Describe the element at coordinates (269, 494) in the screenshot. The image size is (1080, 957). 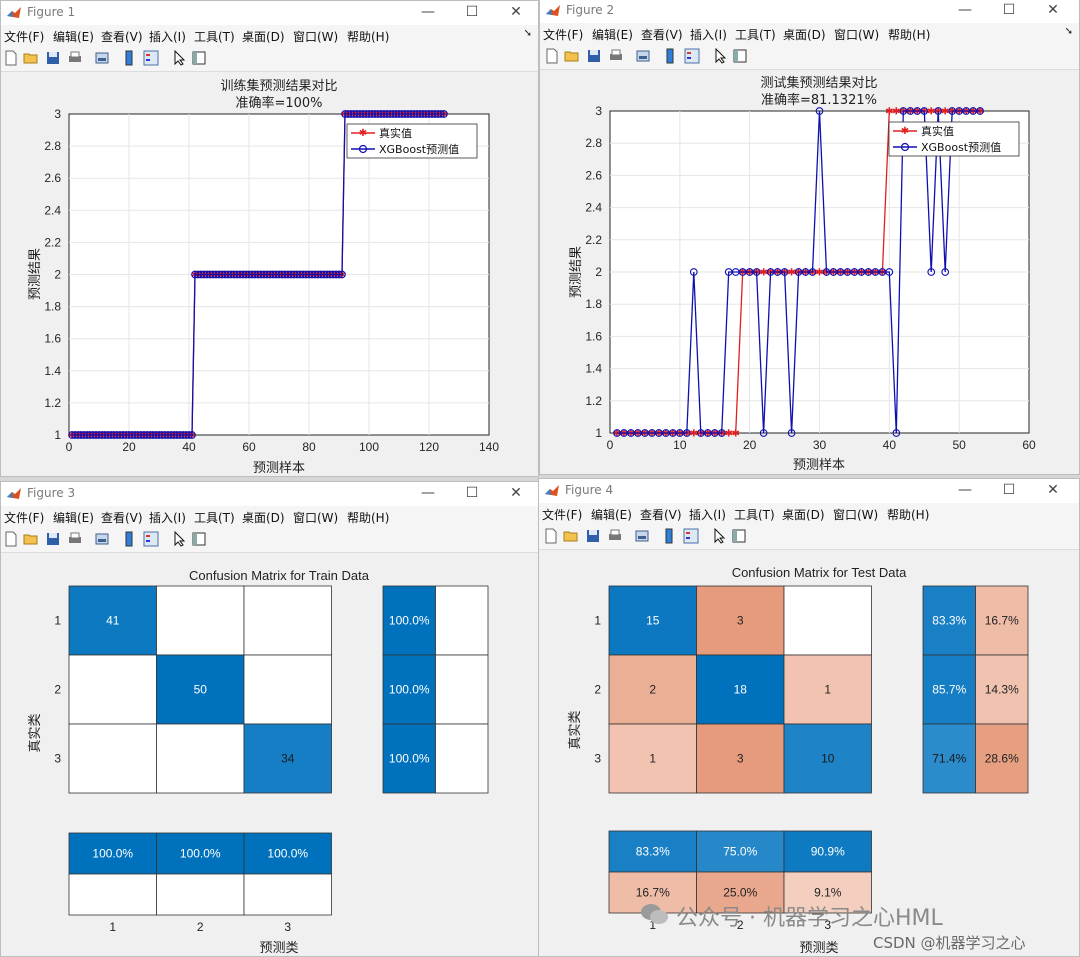
I see `title-bar: Figure 3 — ☐ ✕` at that location.